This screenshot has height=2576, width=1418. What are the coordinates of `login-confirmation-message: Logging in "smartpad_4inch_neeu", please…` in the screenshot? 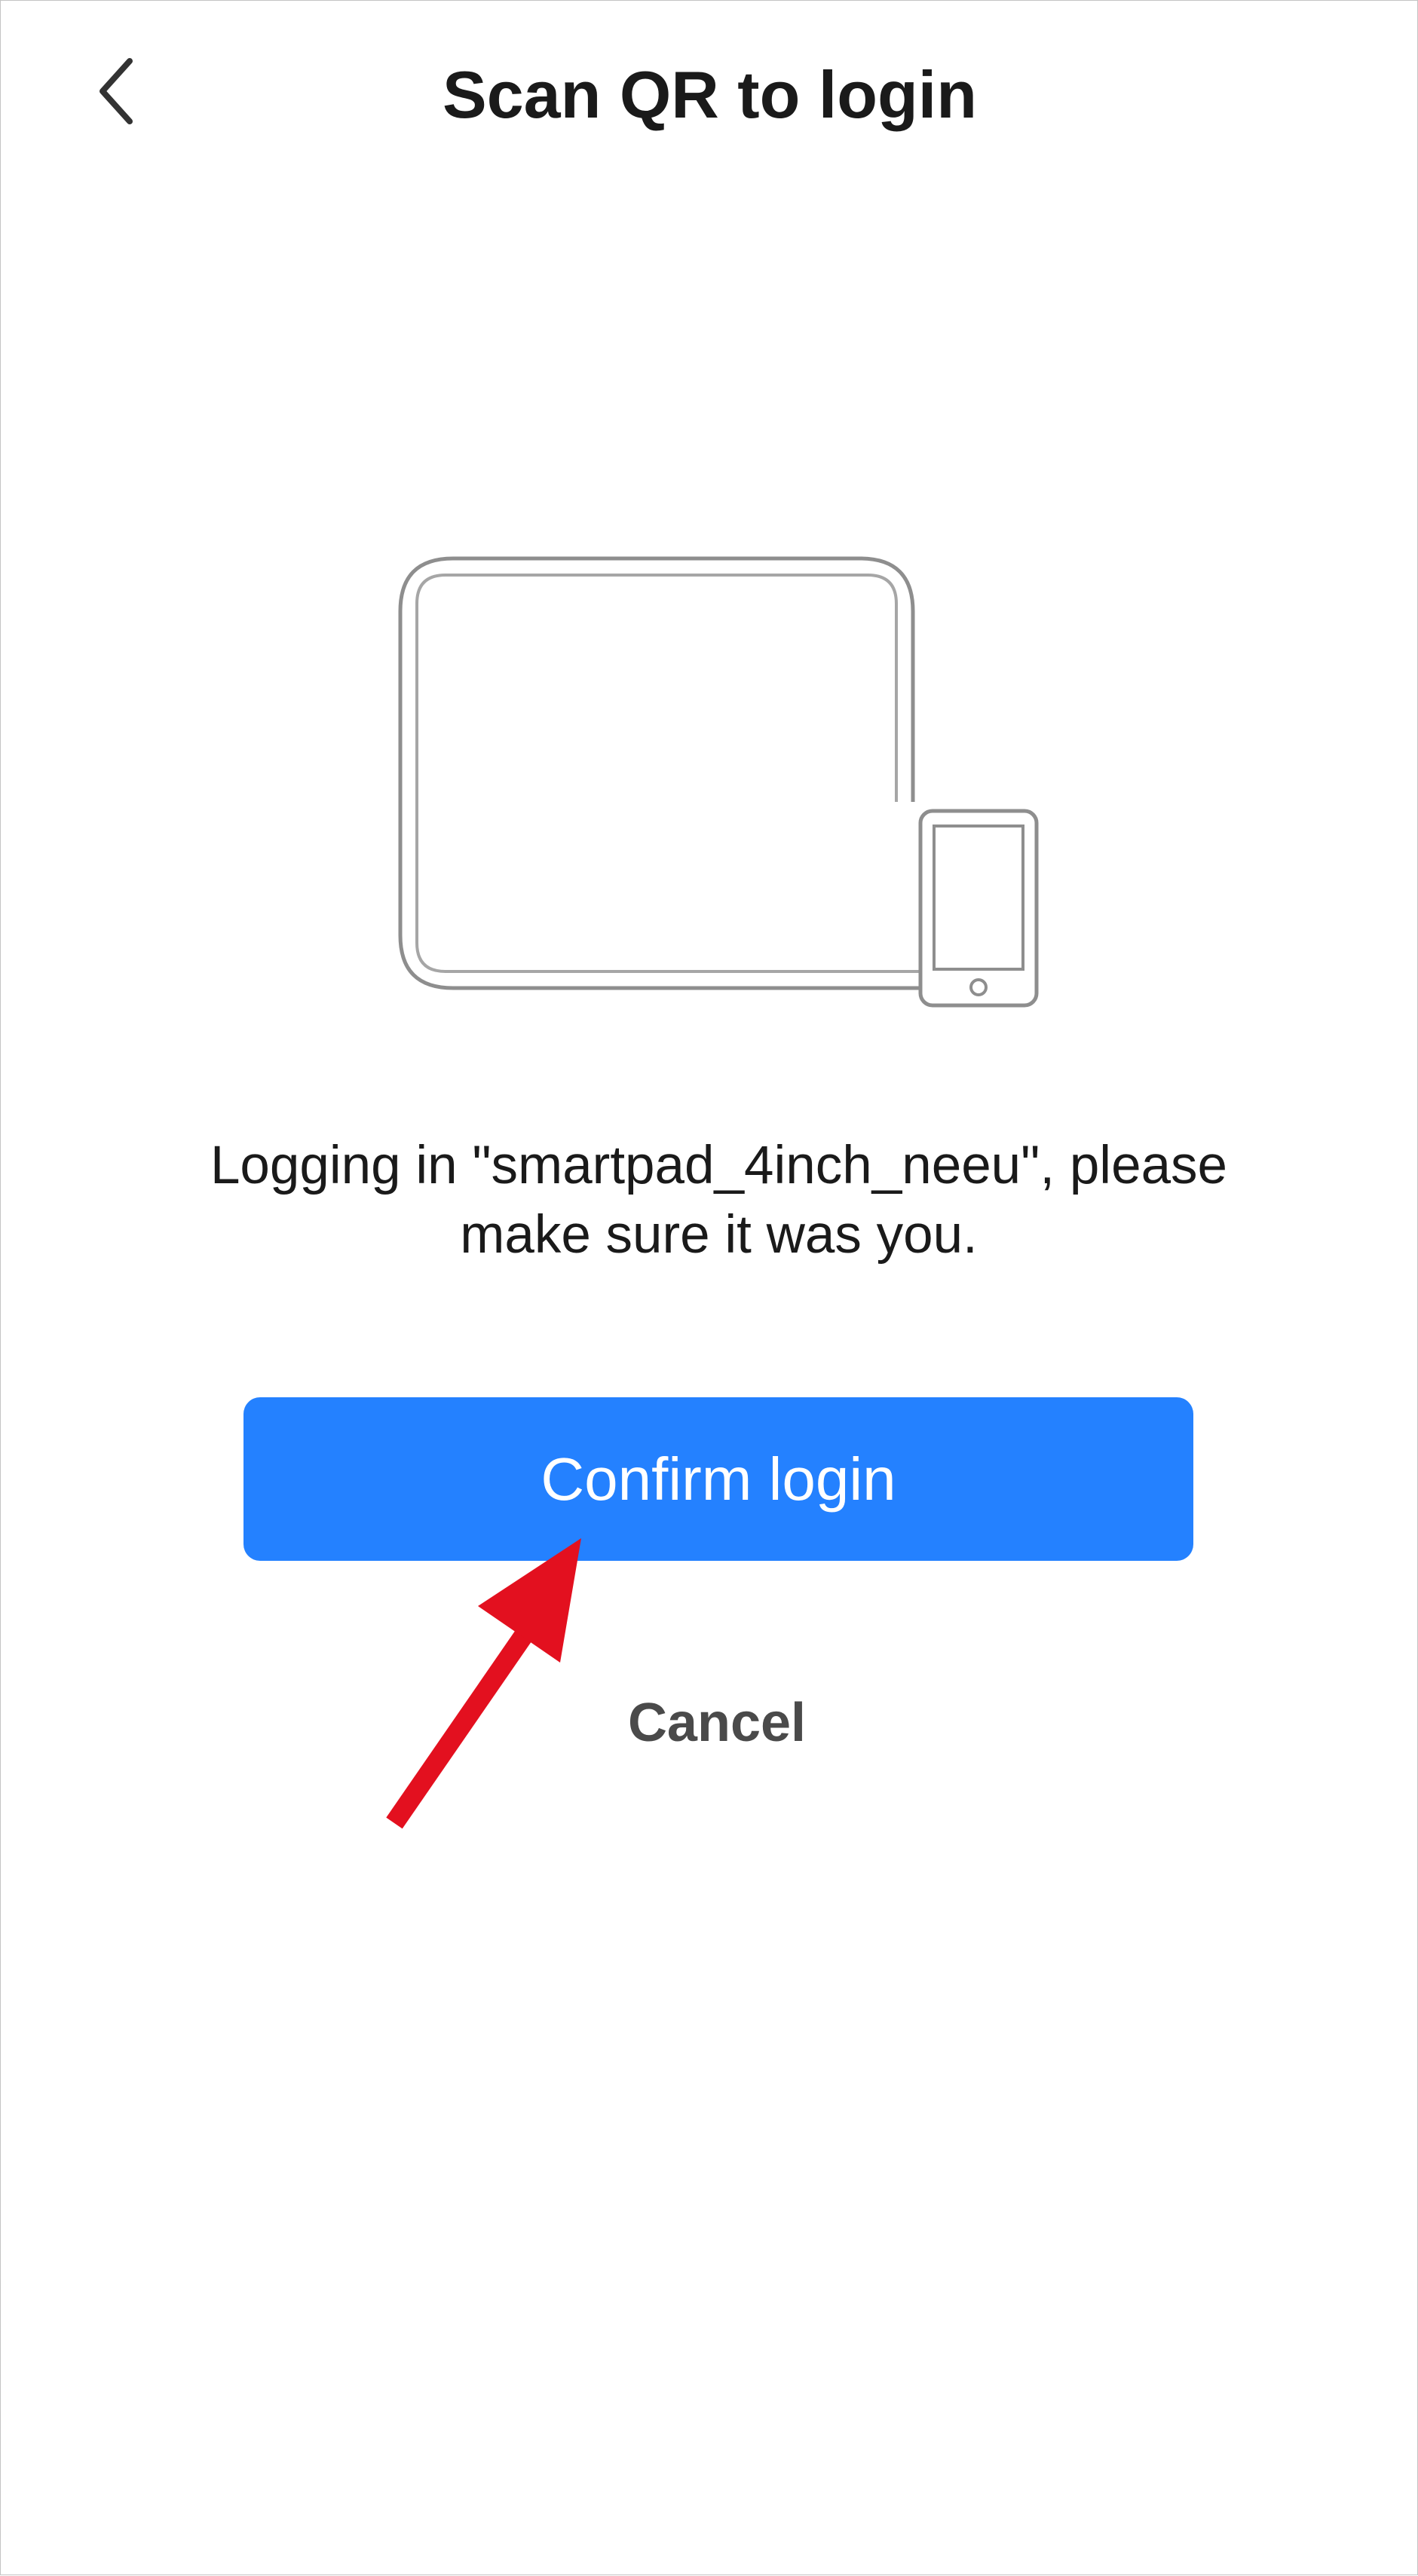 It's located at (718, 1200).